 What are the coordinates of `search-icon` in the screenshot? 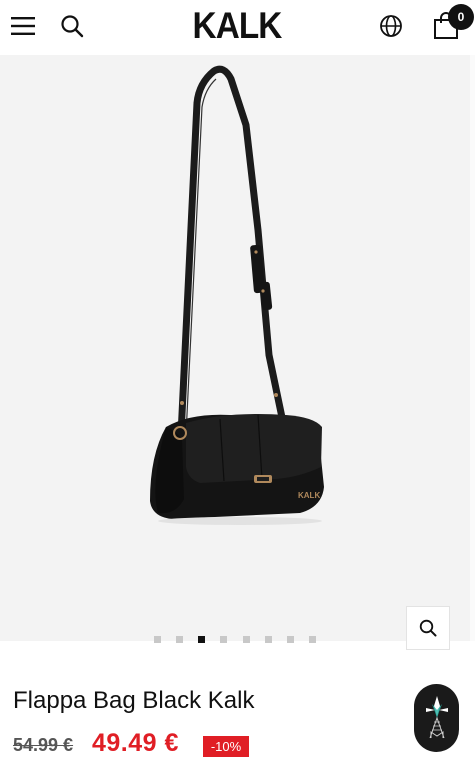 It's located at (72, 26).